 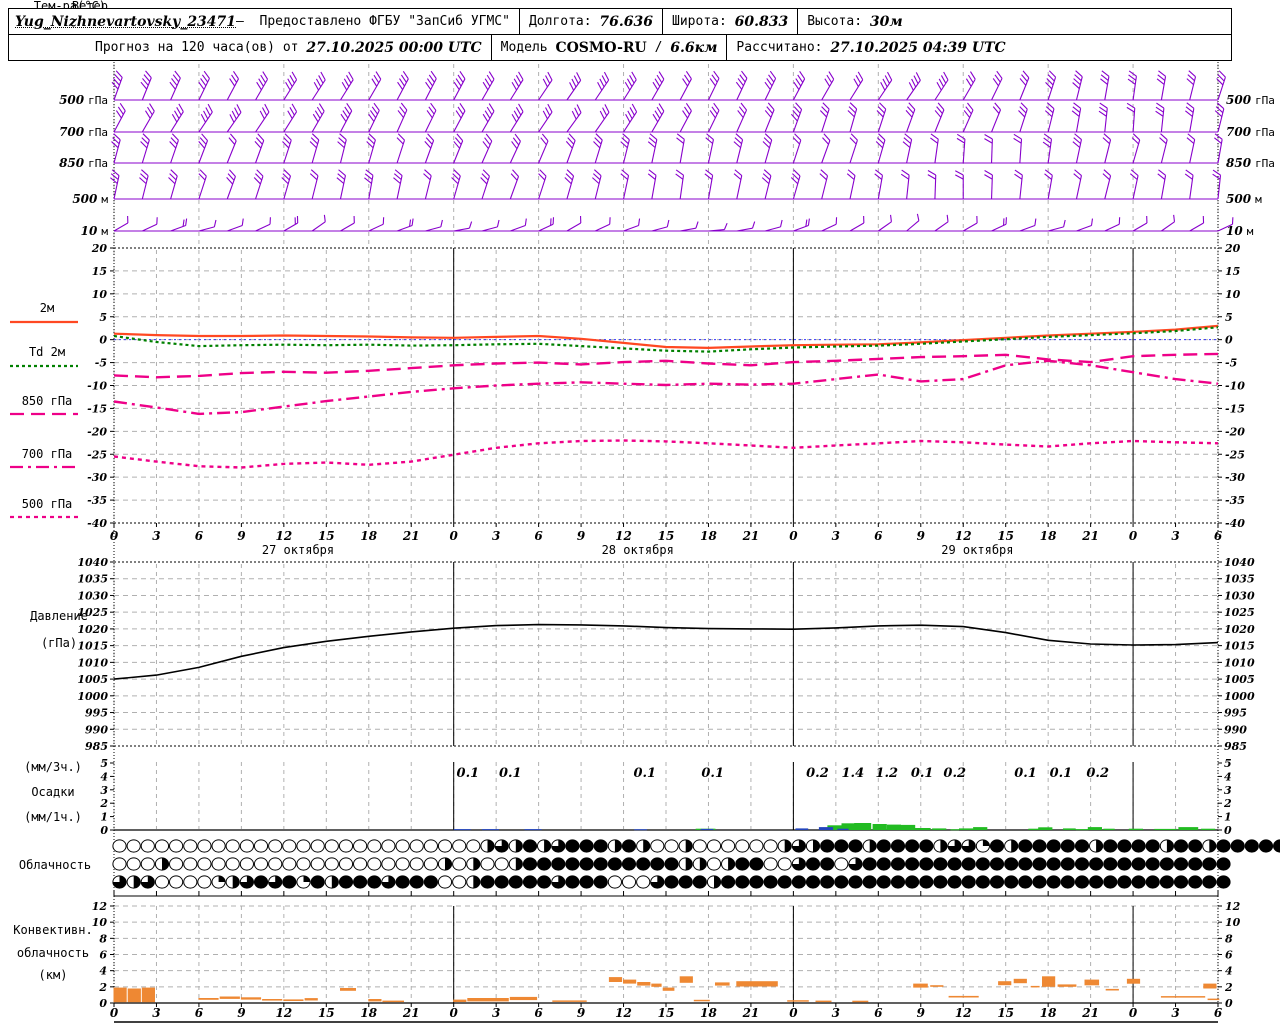 I want to click on wind-barbs-layer, so click(x=672, y=151).